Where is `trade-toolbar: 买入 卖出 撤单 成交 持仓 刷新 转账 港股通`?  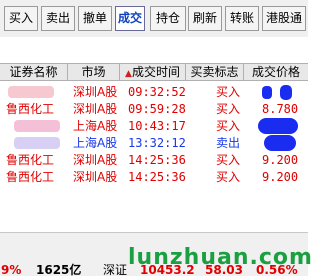
trade-toolbar: 买入 卖出 撤单 成交 持仓 刷新 转账 港股通 is located at coordinates (154, 18).